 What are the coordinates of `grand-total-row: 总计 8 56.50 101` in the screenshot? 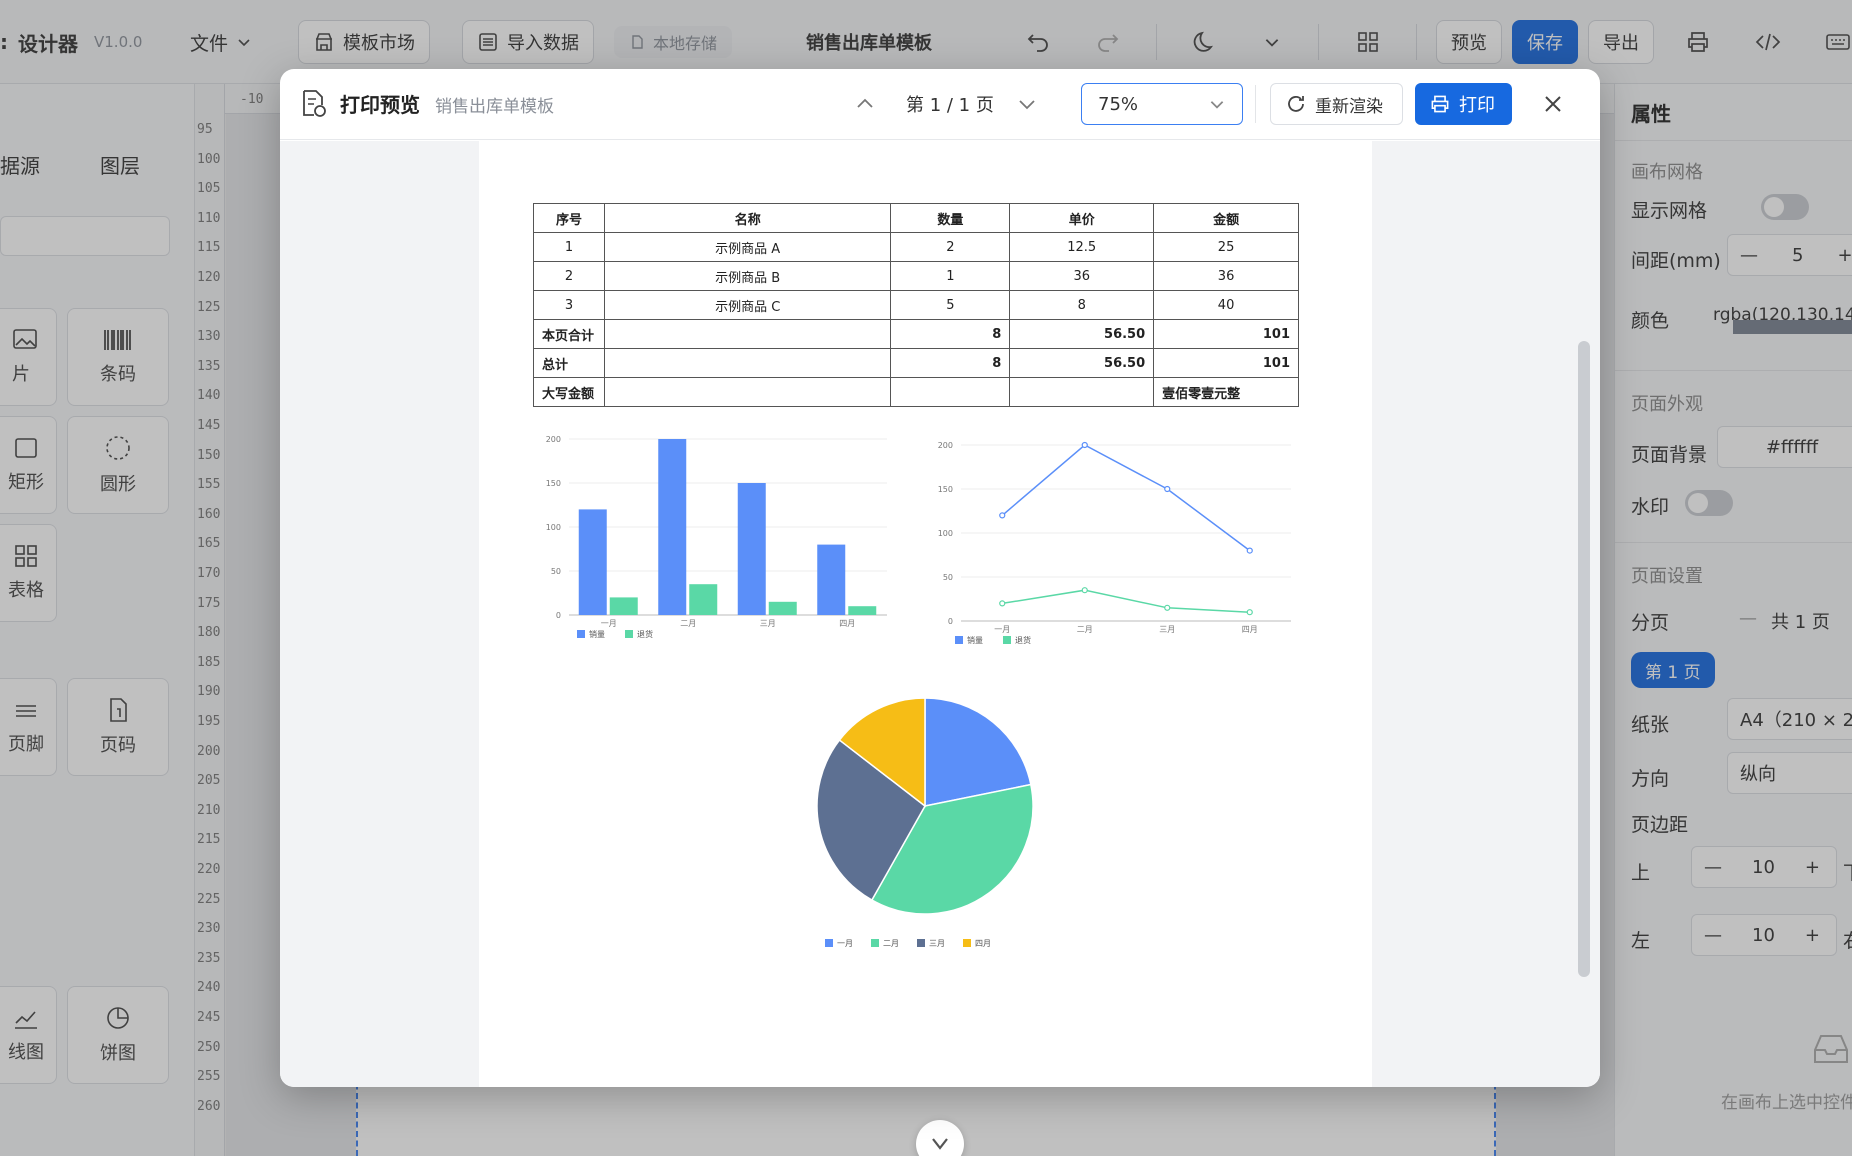 It's located at (916, 363).